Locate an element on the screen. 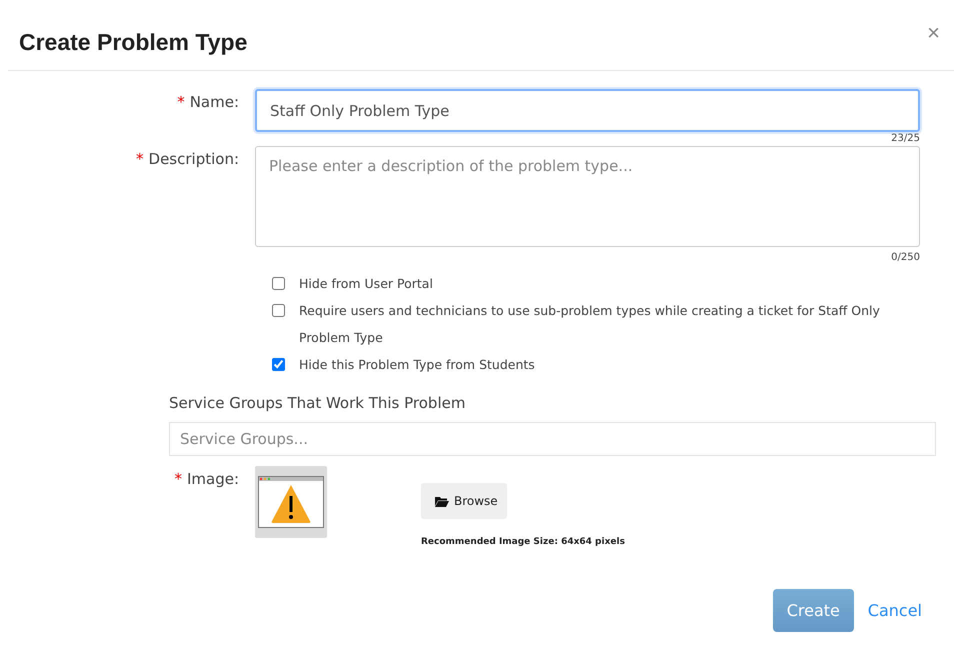 The image size is (954, 657). warning-window-icon is located at coordinates (291, 502).